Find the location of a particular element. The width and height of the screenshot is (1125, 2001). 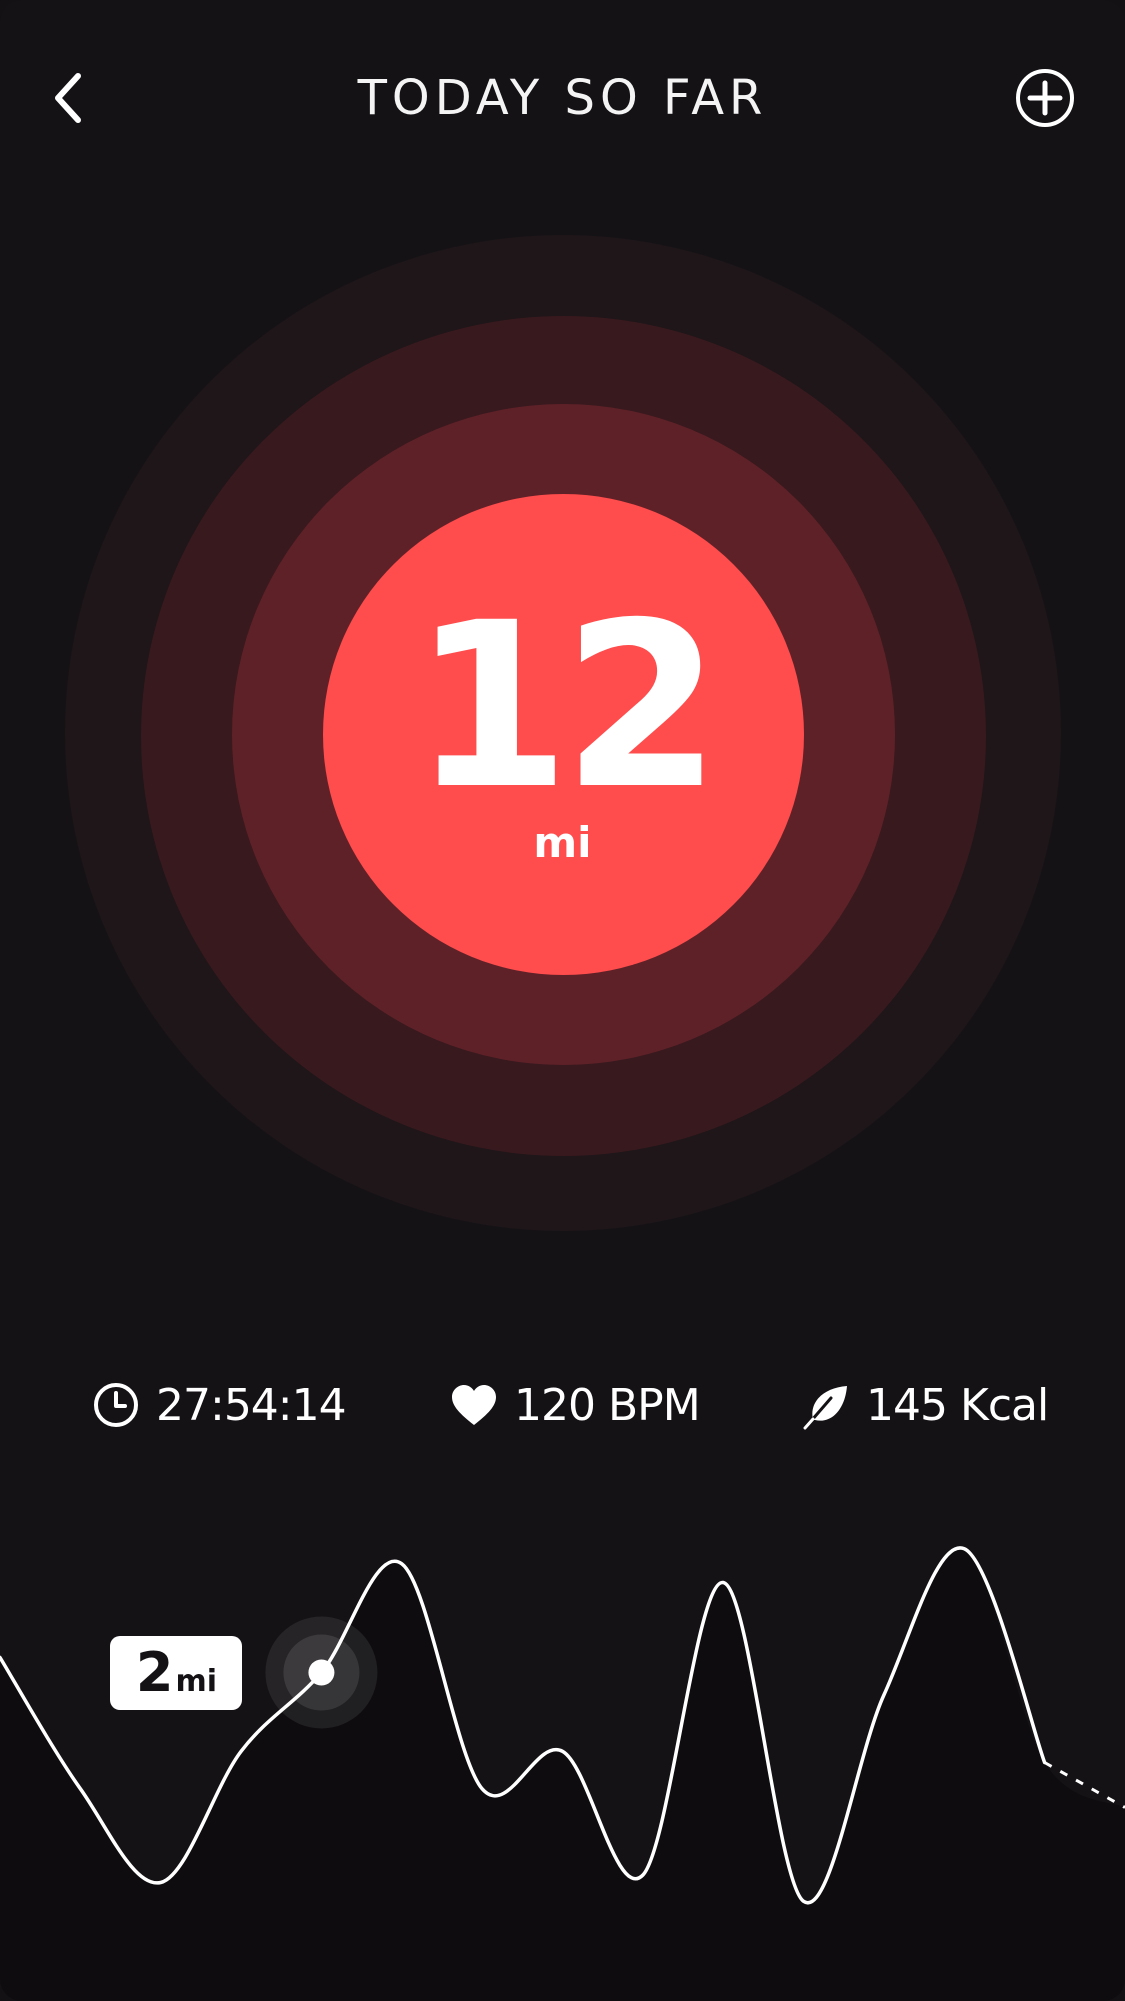

highlight-point is located at coordinates (321, 1672).